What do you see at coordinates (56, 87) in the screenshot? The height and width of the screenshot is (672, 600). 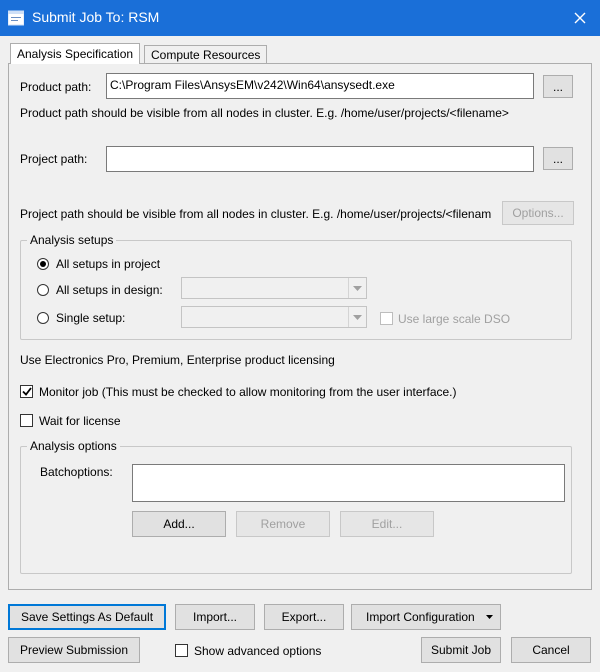 I see `product-path-label: Product path:` at bounding box center [56, 87].